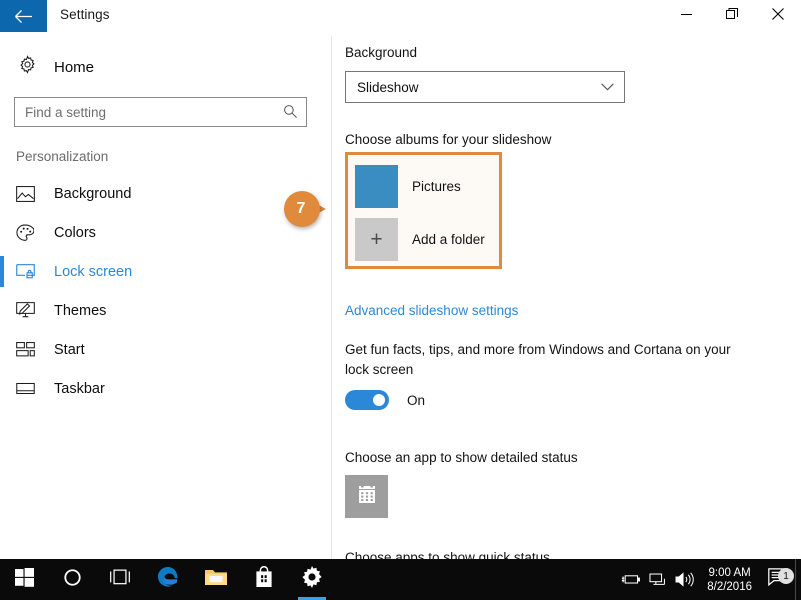 The width and height of the screenshot is (801, 600). What do you see at coordinates (447, 554) in the screenshot?
I see `quick-status-label: Choose apps to show quick status` at bounding box center [447, 554].